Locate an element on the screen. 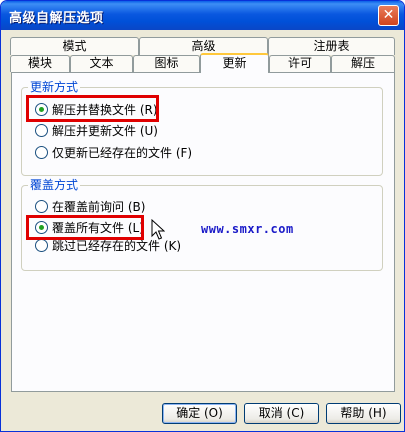 The width and height of the screenshot is (405, 432). update-option-existing: 仅更新已经存在的文件 (F) is located at coordinates (113, 153).